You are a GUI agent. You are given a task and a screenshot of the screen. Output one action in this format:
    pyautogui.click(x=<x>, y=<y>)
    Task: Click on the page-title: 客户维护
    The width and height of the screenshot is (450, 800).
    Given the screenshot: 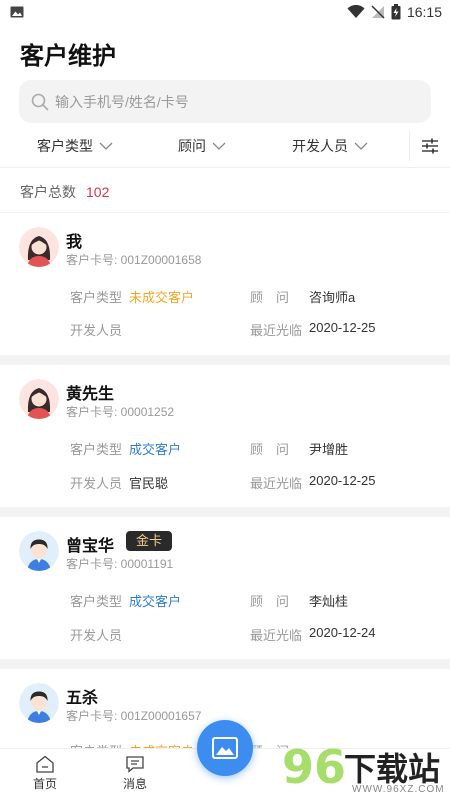 What is the action you would take?
    pyautogui.click(x=68, y=56)
    